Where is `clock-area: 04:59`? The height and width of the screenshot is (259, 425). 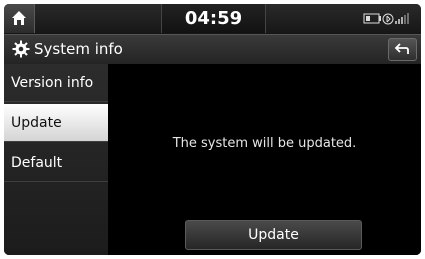
clock-area: 04:59 is located at coordinates (213, 18).